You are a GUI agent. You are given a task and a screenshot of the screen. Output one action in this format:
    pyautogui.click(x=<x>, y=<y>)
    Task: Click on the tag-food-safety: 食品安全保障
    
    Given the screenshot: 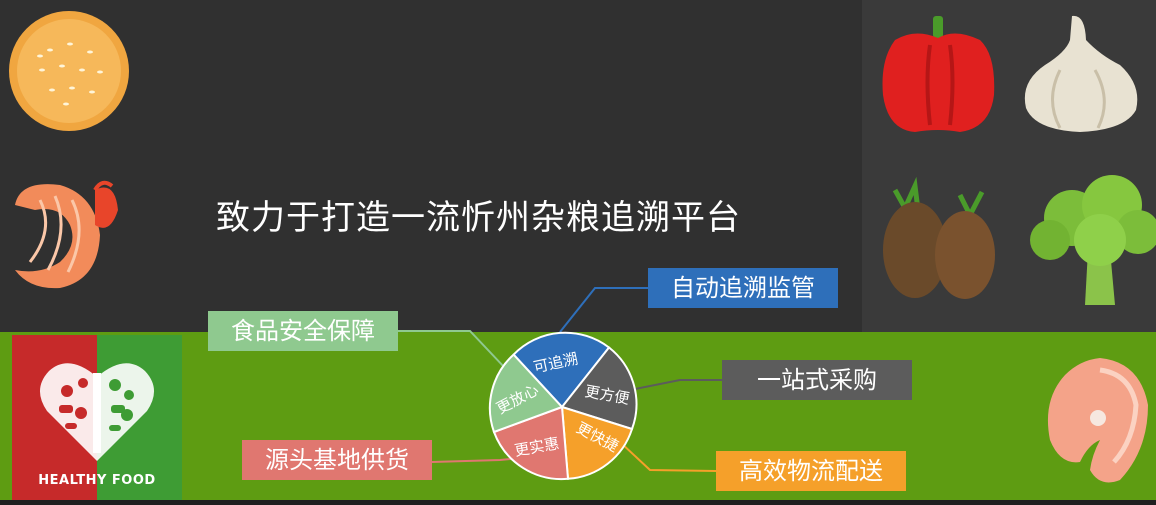 What is the action you would take?
    pyautogui.click(x=303, y=331)
    